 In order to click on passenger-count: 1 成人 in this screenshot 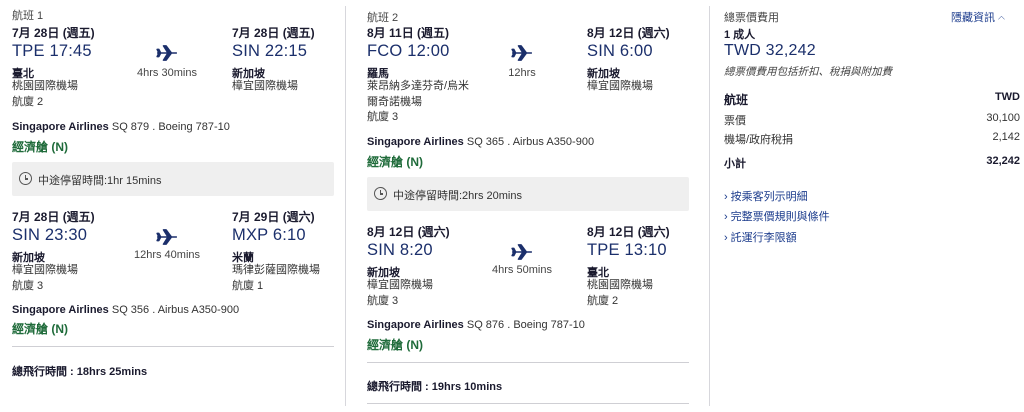, I will do `click(740, 35)`.